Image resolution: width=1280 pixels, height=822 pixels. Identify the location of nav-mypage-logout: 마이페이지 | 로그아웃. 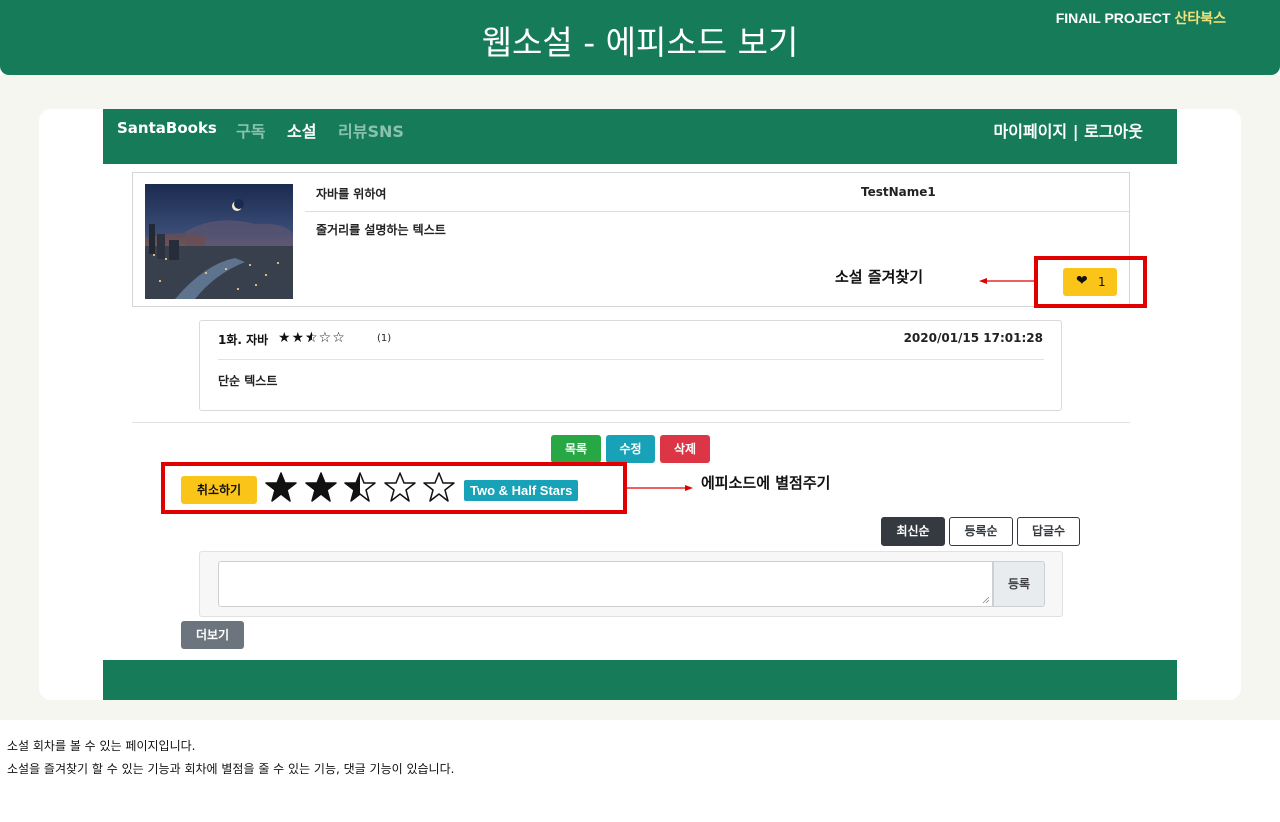
(1068, 130).